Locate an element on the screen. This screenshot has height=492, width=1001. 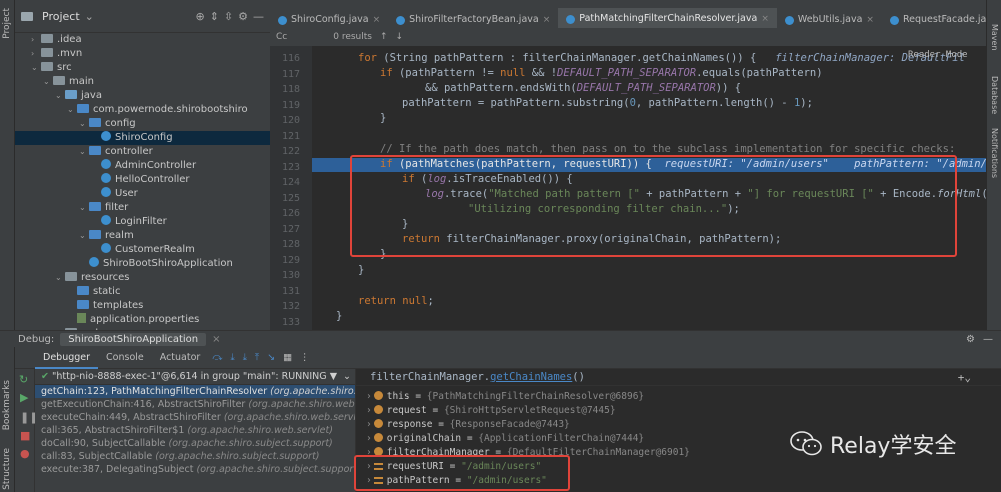
line-number: 117 is located at coordinates (285, 74).